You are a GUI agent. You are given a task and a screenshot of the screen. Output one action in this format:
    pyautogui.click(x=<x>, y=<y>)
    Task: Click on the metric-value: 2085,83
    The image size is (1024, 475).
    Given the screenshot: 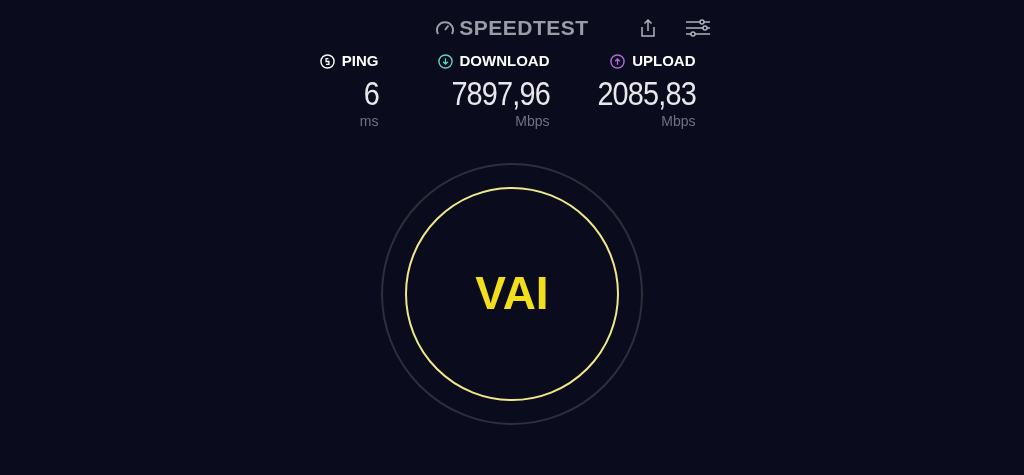 What is the action you would take?
    pyautogui.click(x=646, y=92)
    